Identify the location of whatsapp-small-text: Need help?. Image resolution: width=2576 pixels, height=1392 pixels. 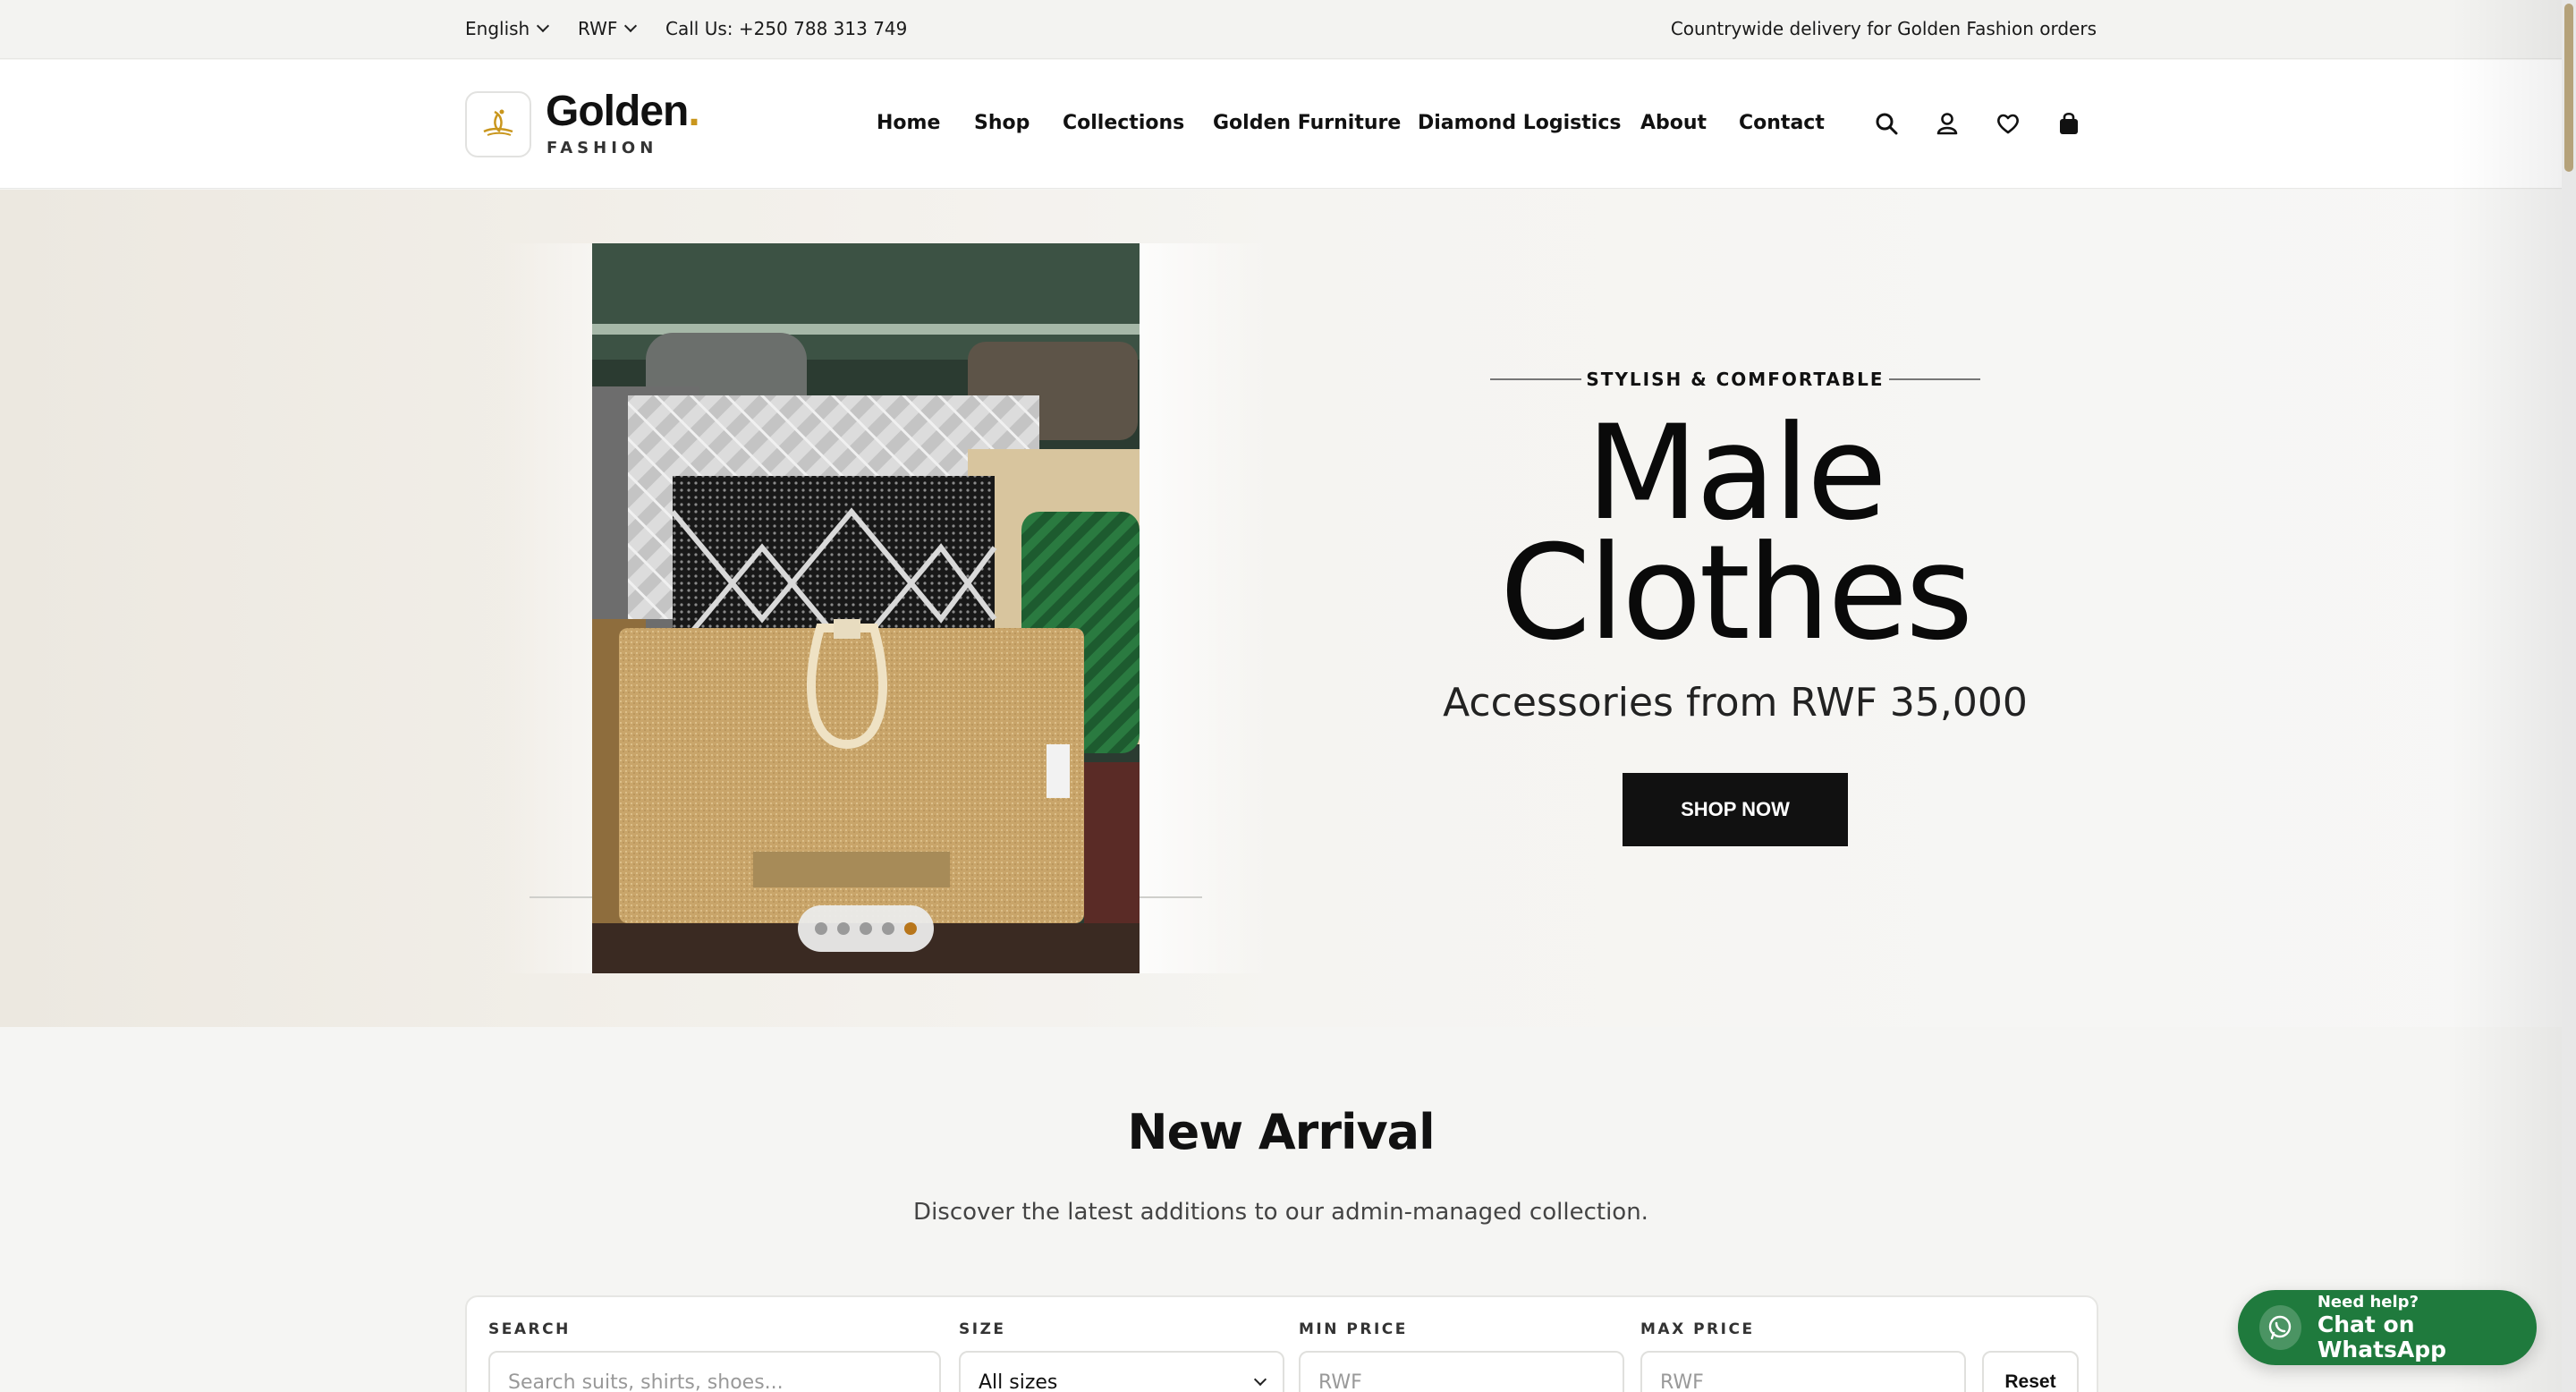
(2368, 1302).